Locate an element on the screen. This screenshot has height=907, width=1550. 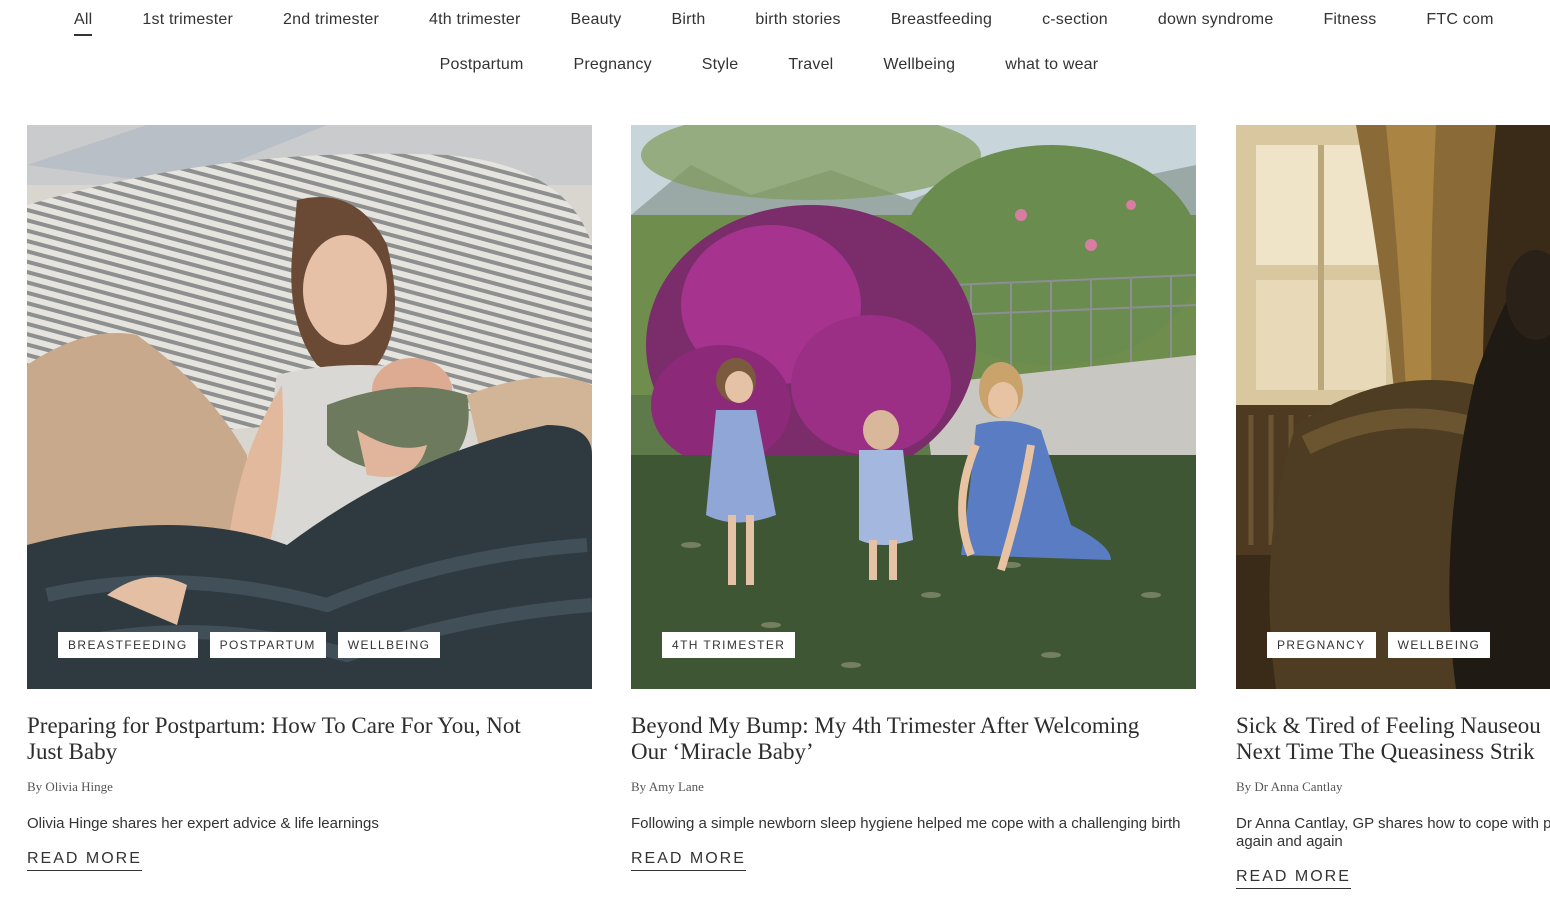
filter-wellbeing: Wellbeing is located at coordinates (919, 67).